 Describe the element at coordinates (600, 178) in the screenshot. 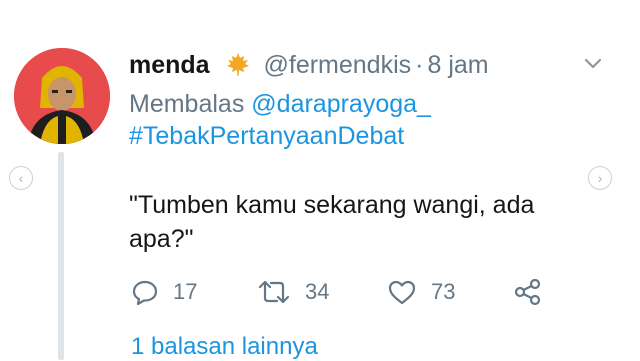

I see `next-arrow-icon: ›` at that location.